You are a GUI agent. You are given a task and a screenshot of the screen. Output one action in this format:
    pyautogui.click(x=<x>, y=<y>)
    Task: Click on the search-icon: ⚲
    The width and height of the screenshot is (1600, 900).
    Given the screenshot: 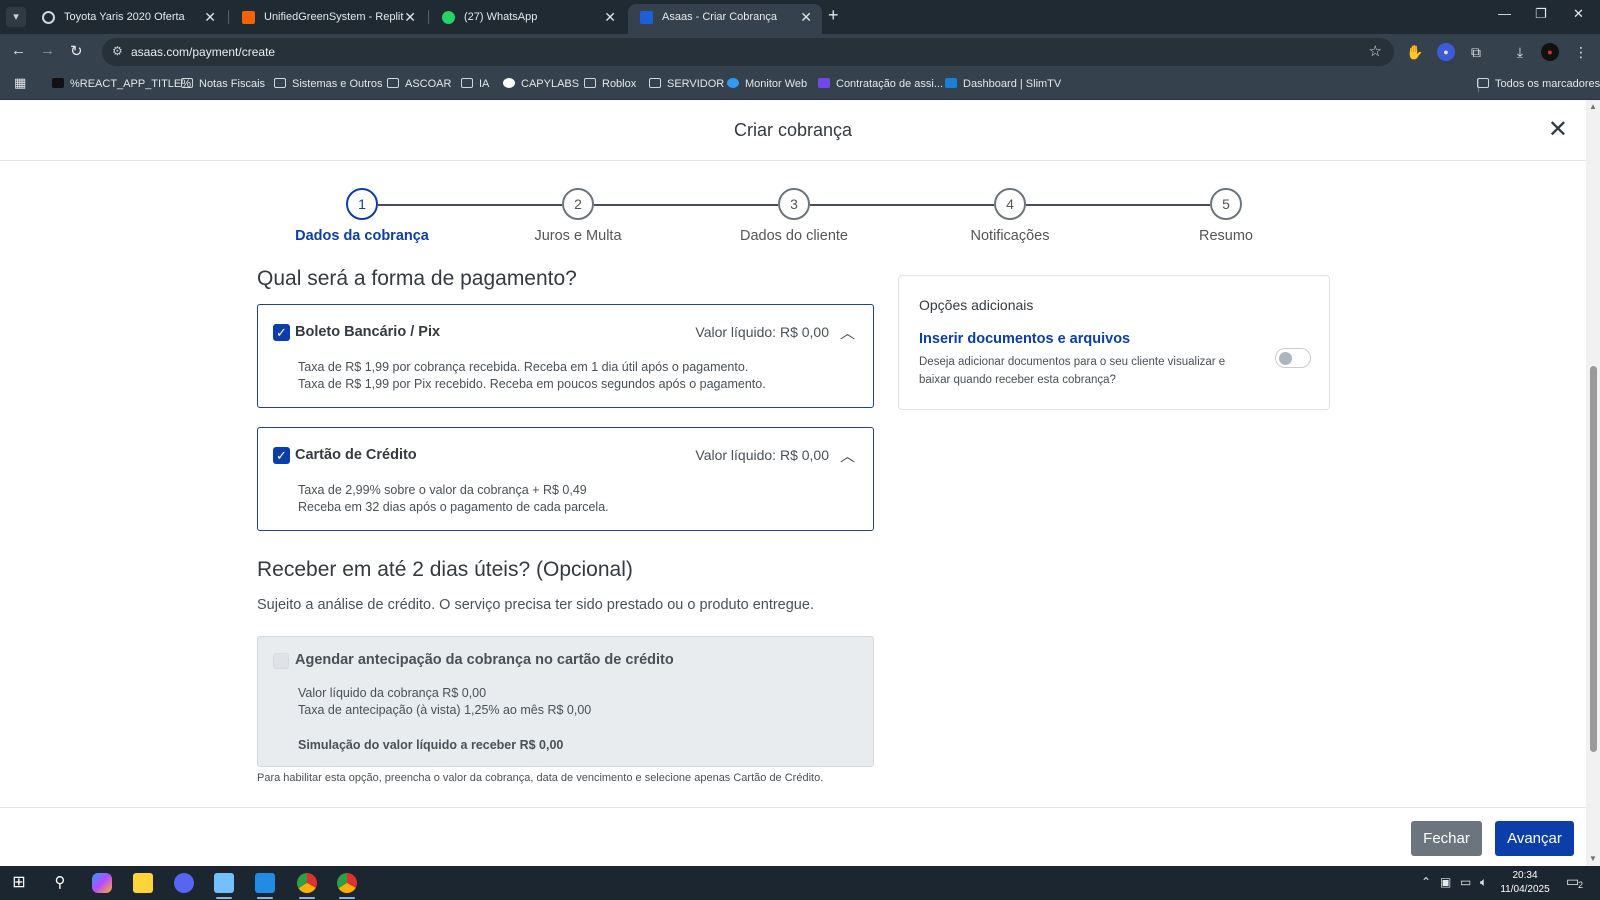 What is the action you would take?
    pyautogui.click(x=60, y=883)
    